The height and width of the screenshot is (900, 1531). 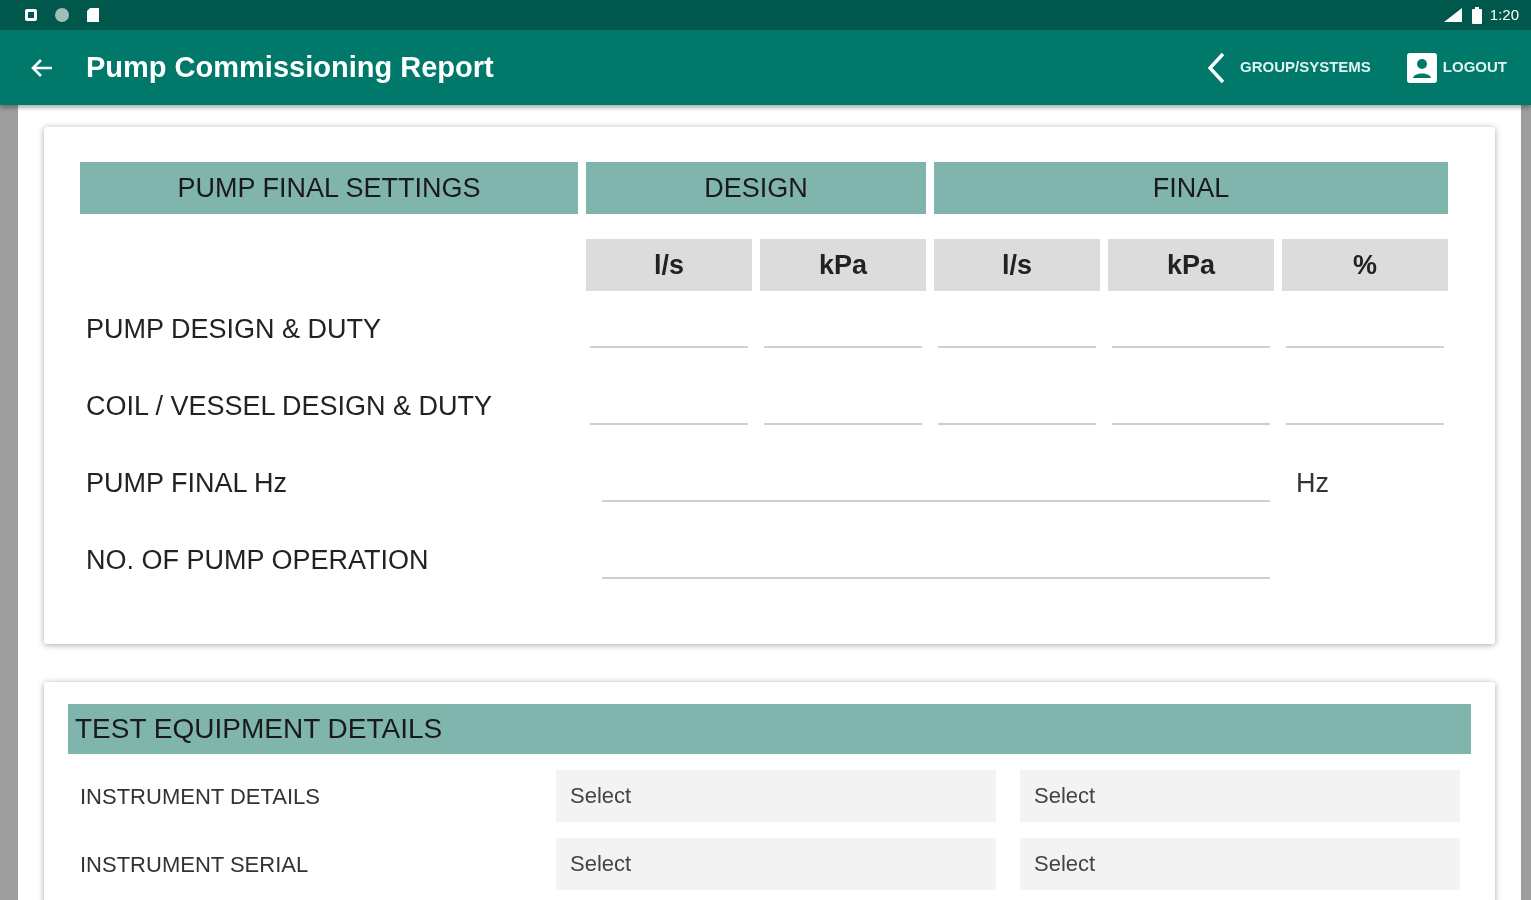 What do you see at coordinates (1191, 188) in the screenshot?
I see `column-header: FINAL` at bounding box center [1191, 188].